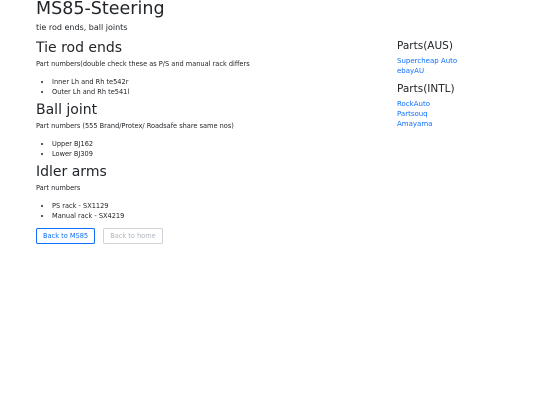  I want to click on list-item: Outer Lh and Rh te541l, so click(209, 92).